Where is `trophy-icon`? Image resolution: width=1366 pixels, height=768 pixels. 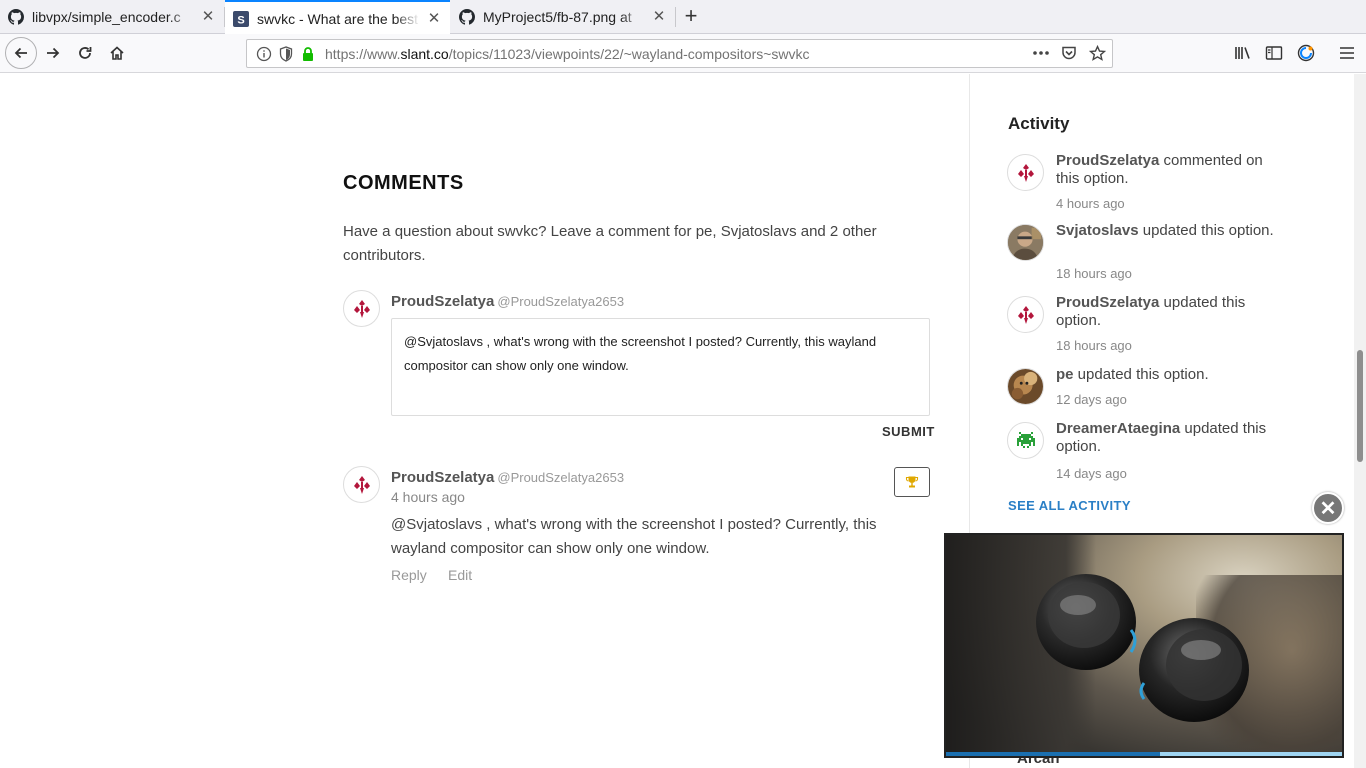
trophy-icon is located at coordinates (912, 482).